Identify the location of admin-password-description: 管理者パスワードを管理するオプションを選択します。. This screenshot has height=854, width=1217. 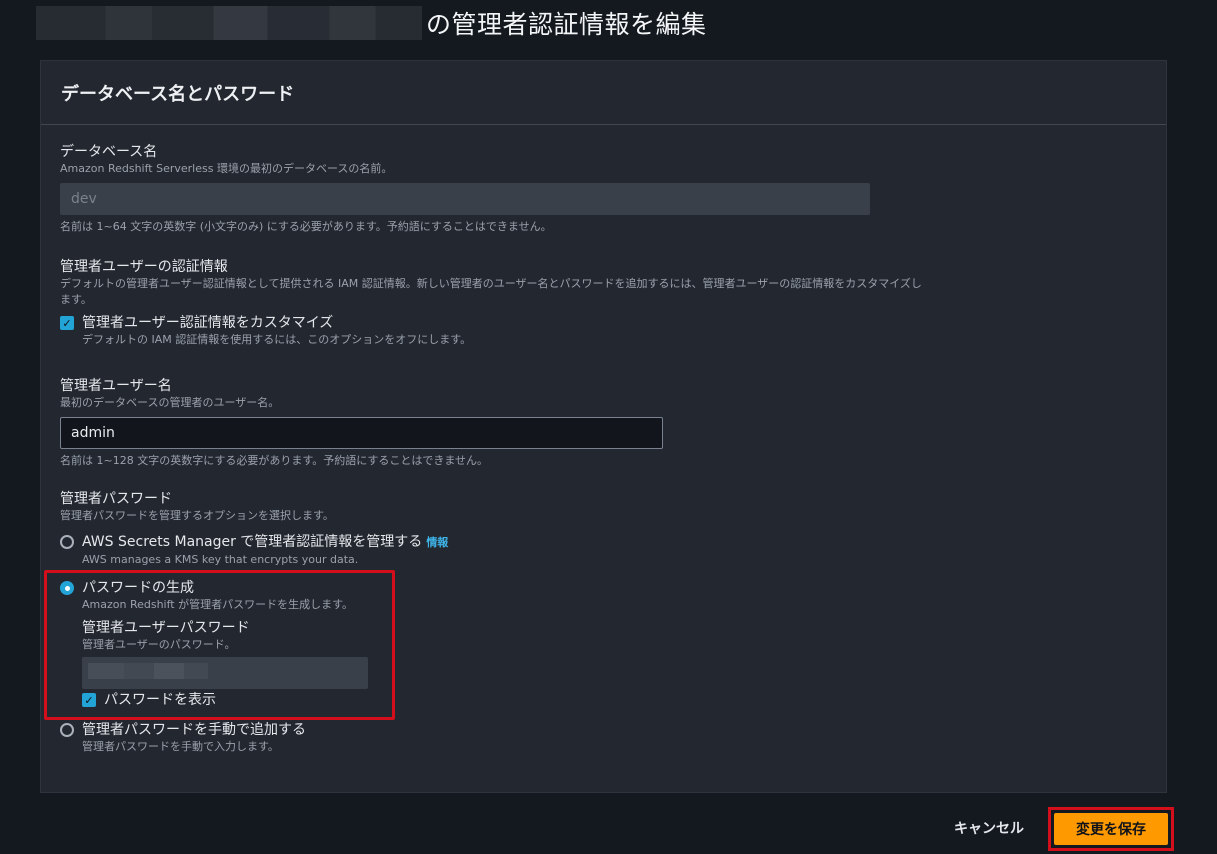
(197, 515).